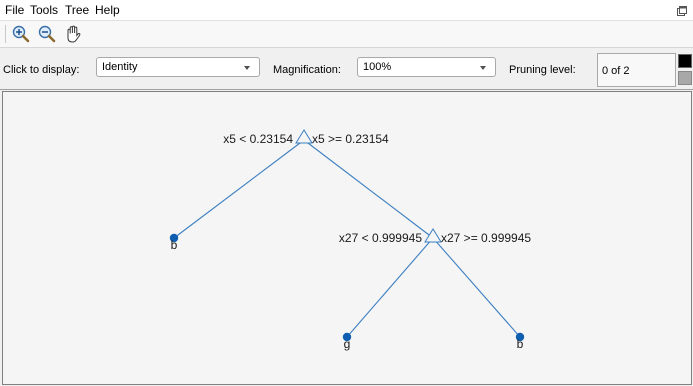 The width and height of the screenshot is (693, 386). I want to click on menu-tree: Tree, so click(77, 10).